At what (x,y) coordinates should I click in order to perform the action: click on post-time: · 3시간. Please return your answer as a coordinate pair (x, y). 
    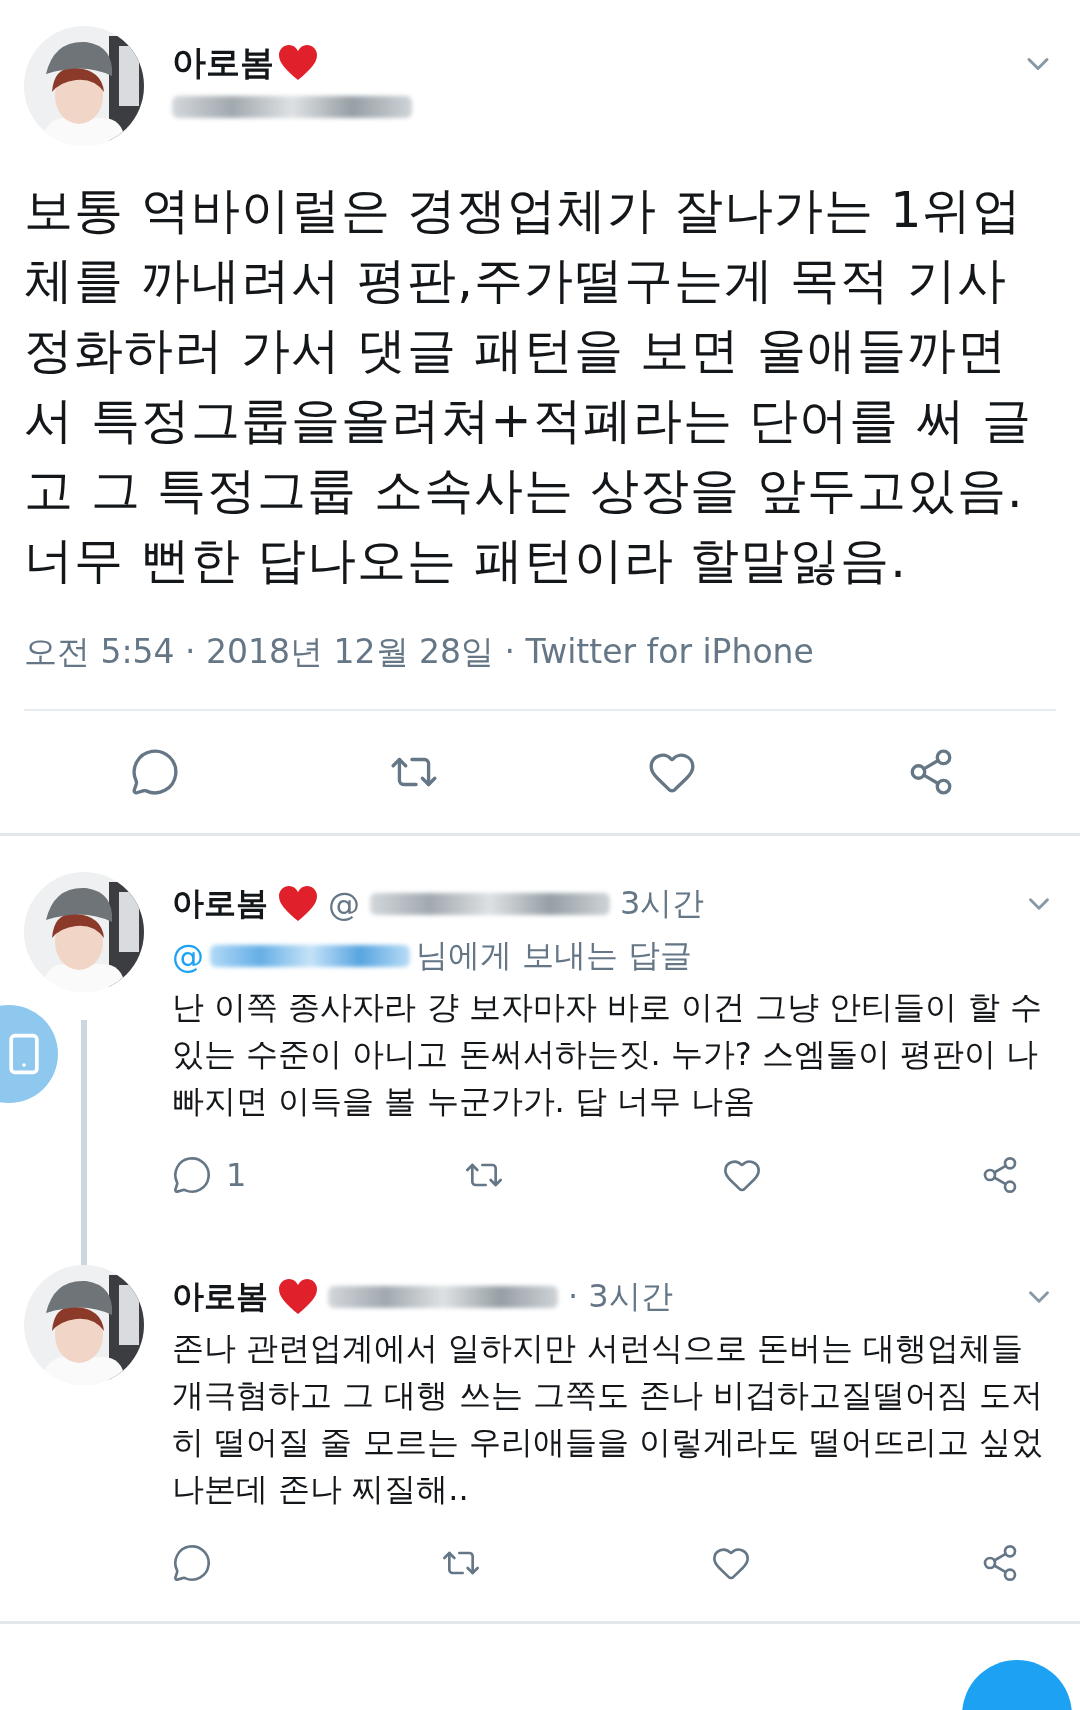
    Looking at the image, I should click on (620, 1296).